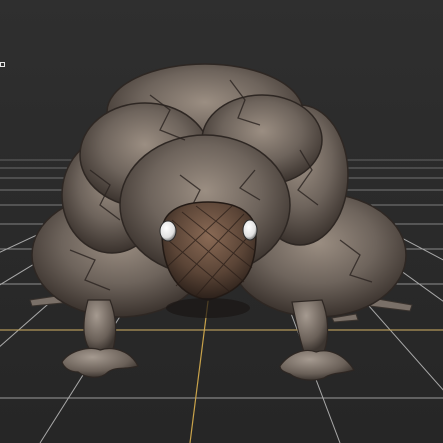 Image resolution: width=443 pixels, height=443 pixels. Describe the element at coordinates (168, 231) in the screenshot. I see `left-eye-icon` at that location.